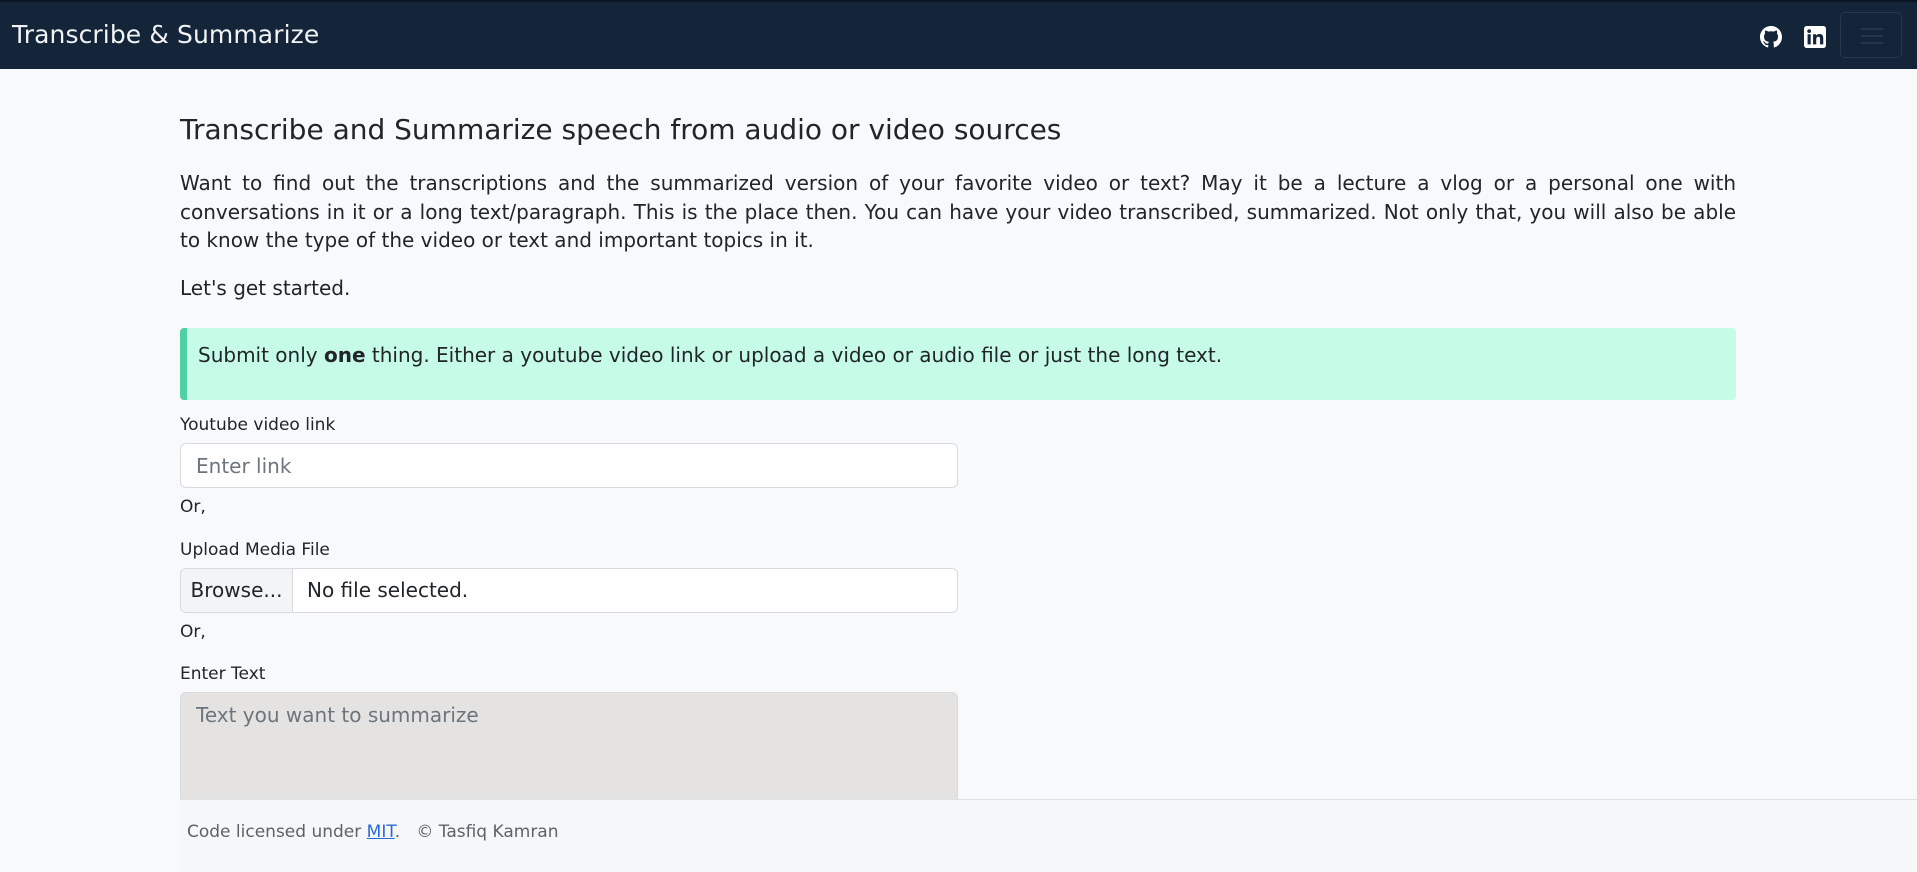 Image resolution: width=1917 pixels, height=872 pixels. Describe the element at coordinates (958, 34) in the screenshot. I see `top-navbar: Transcribe & Summarize` at that location.